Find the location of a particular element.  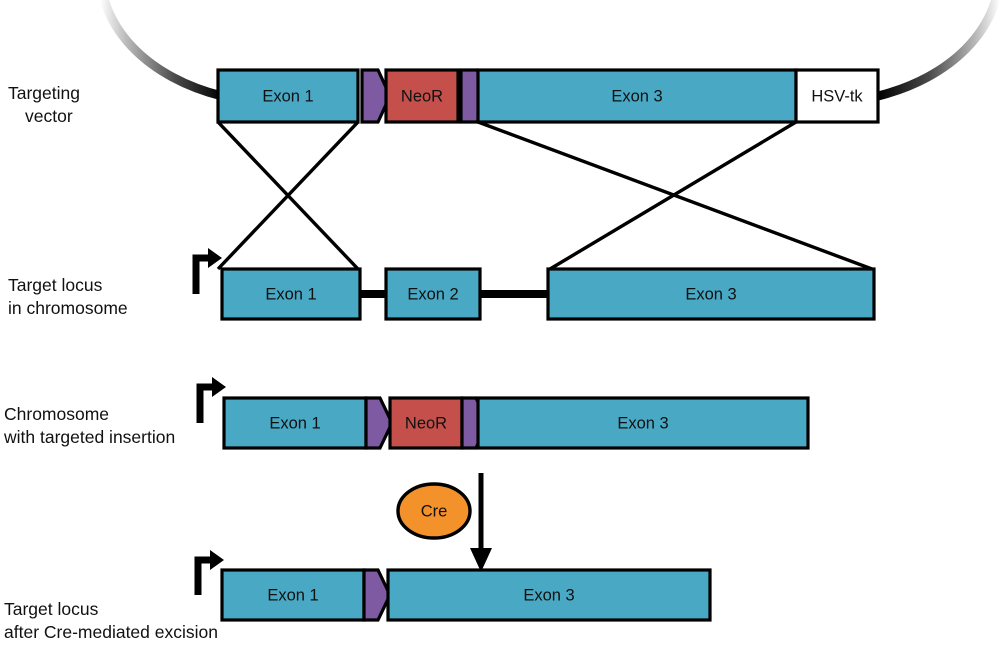

insertion-exon3-label: Exon 3 is located at coordinates (642, 423).